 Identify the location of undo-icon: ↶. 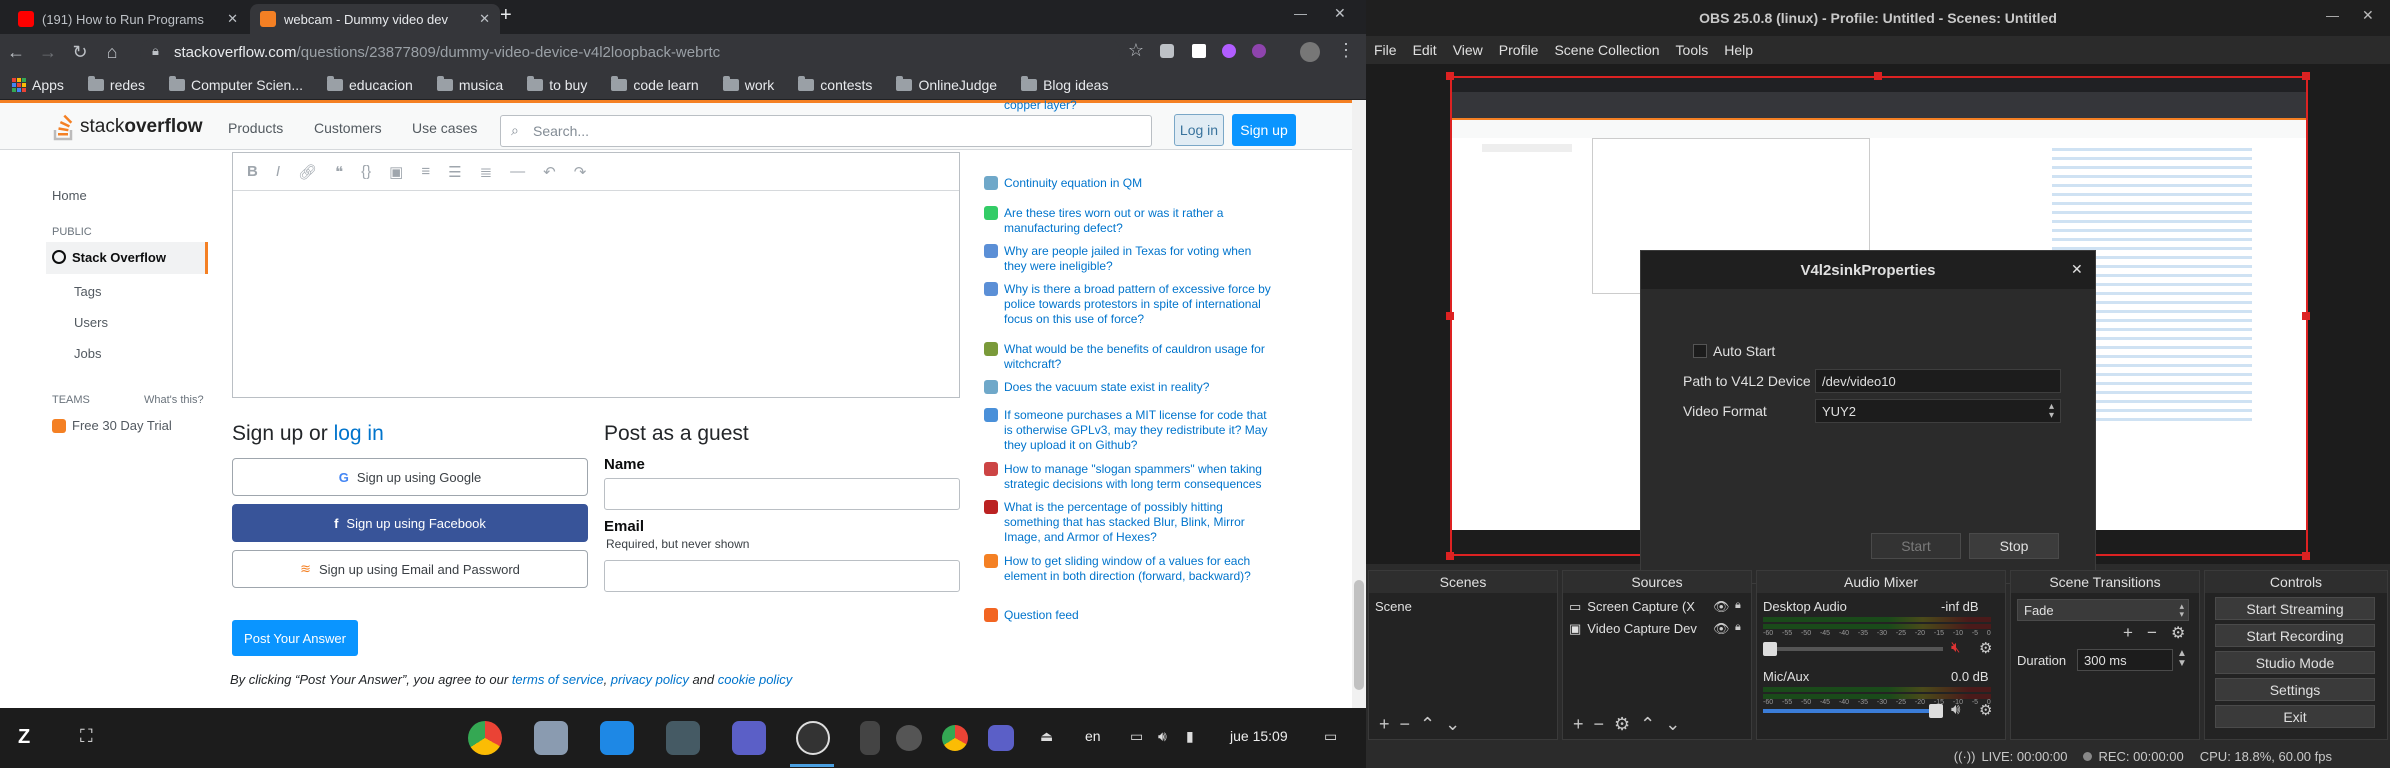
(549, 172).